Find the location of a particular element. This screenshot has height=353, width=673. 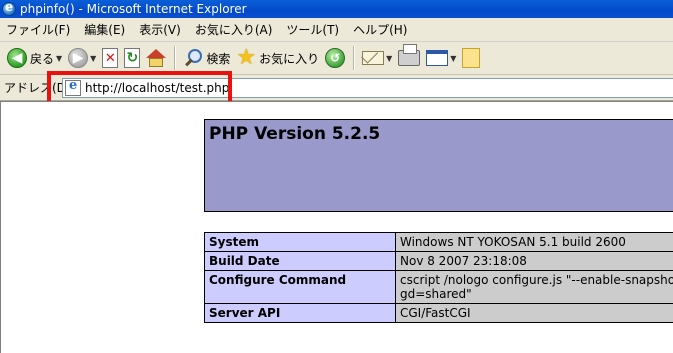

title-bar: phpinfo() - Microsoft Internet Explorer is located at coordinates (336, 9).